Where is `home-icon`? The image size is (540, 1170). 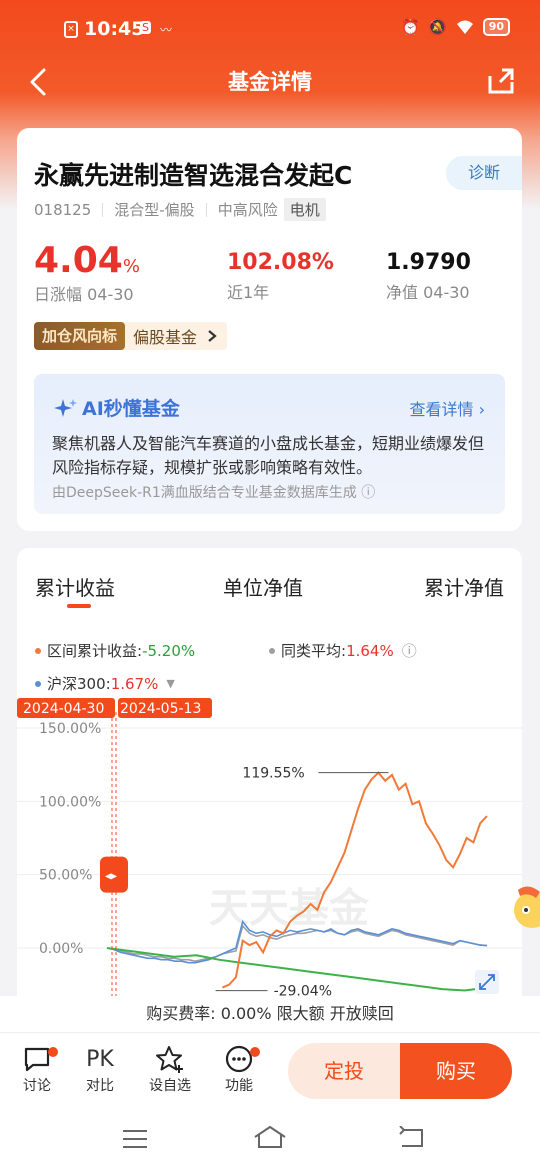 home-icon is located at coordinates (270, 1137).